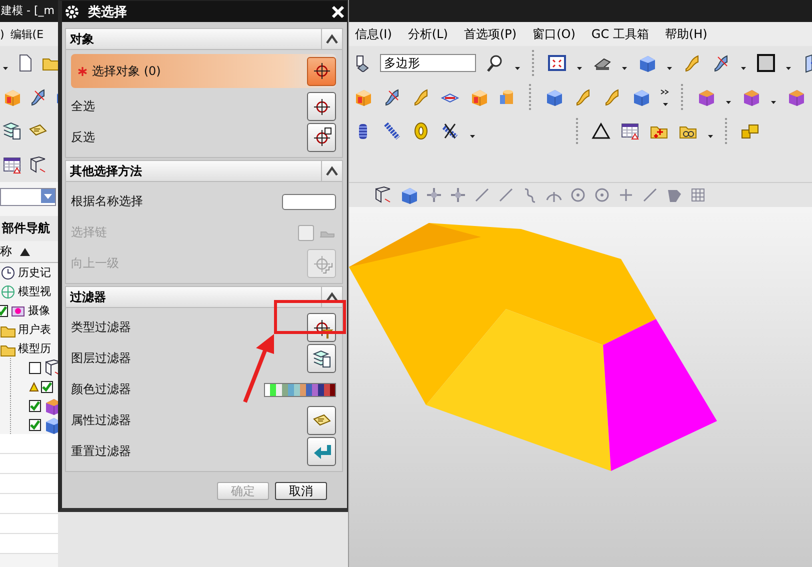  What do you see at coordinates (29, 228) in the screenshot?
I see `panel-title: 部件导航` at bounding box center [29, 228].